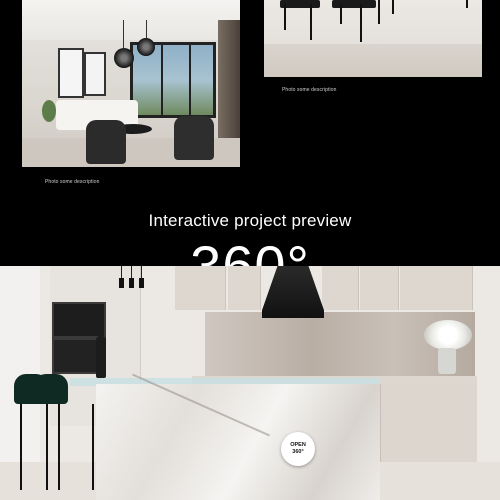 This screenshot has height=500, width=500. I want to click on dining-photo, so click(373, 38).